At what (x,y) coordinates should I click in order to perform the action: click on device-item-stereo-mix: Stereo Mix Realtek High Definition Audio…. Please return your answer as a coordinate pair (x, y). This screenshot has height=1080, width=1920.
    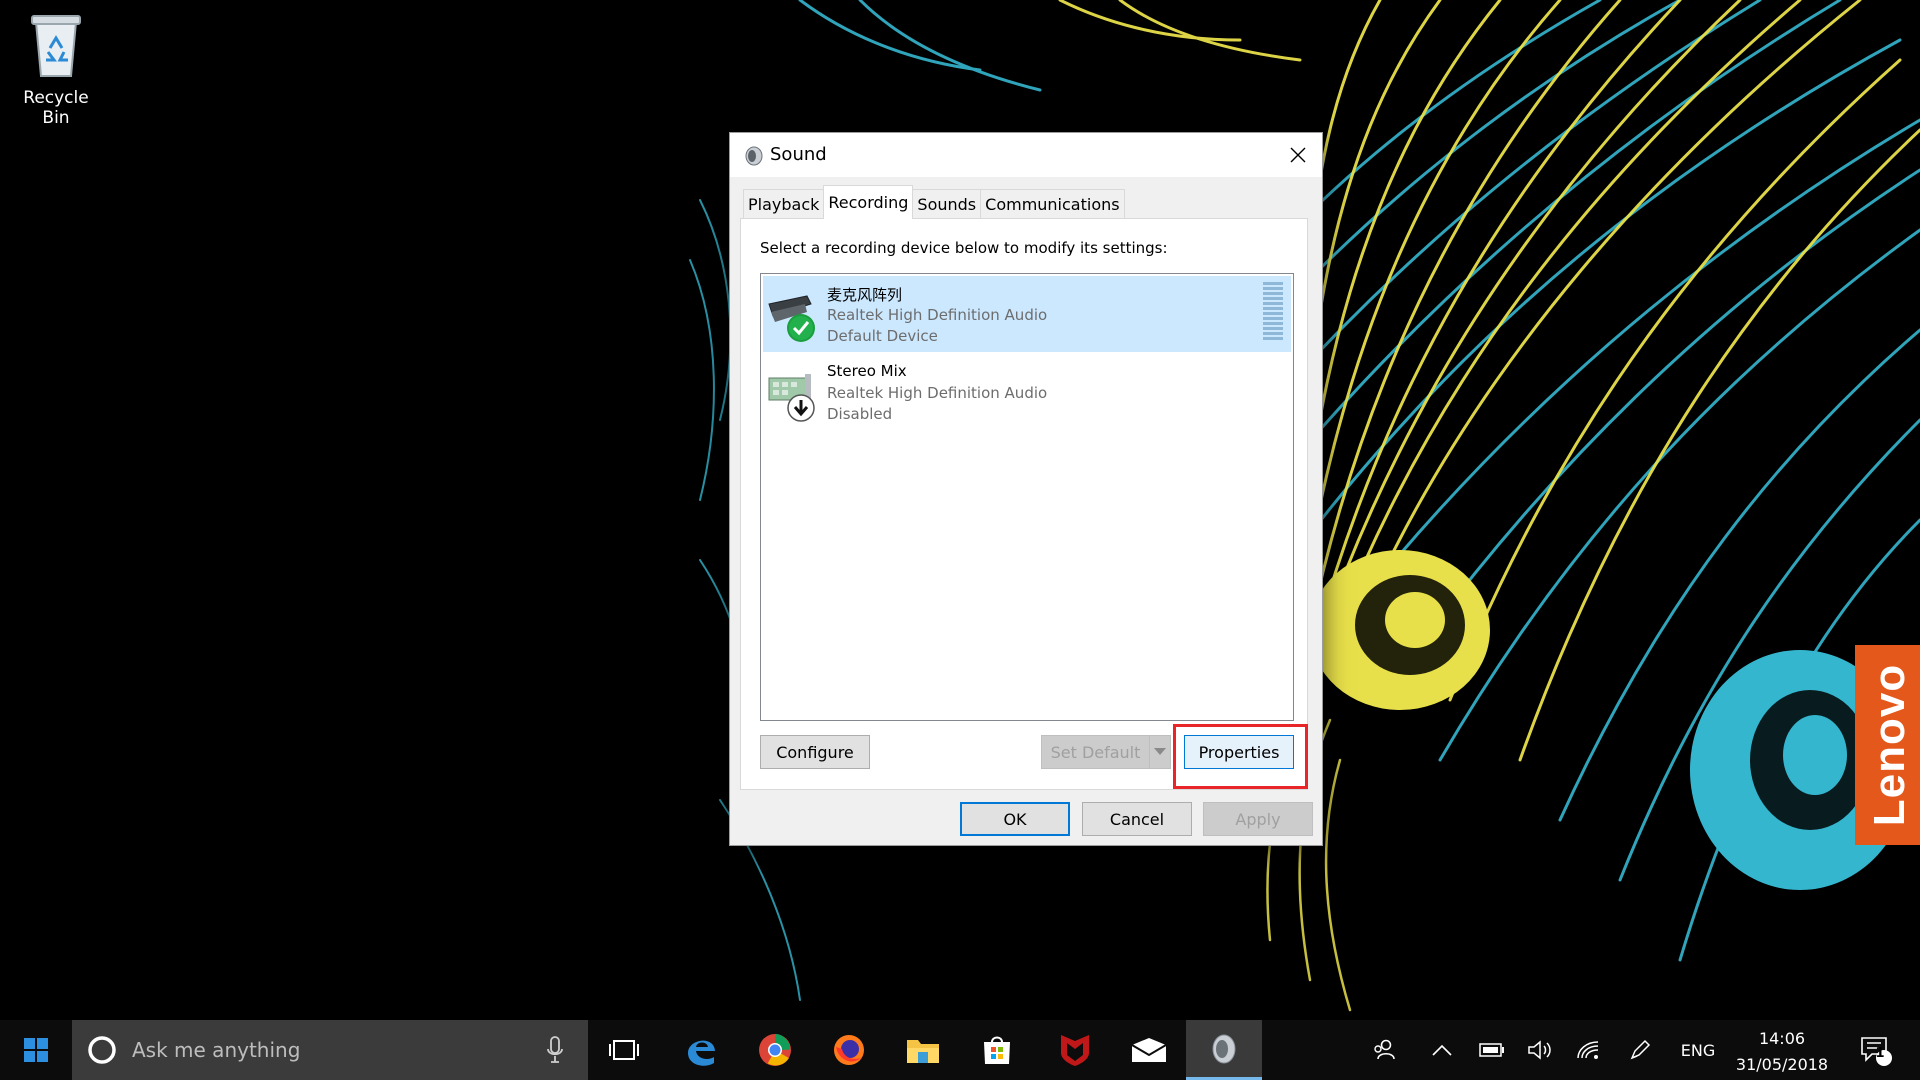
    Looking at the image, I should click on (1027, 392).